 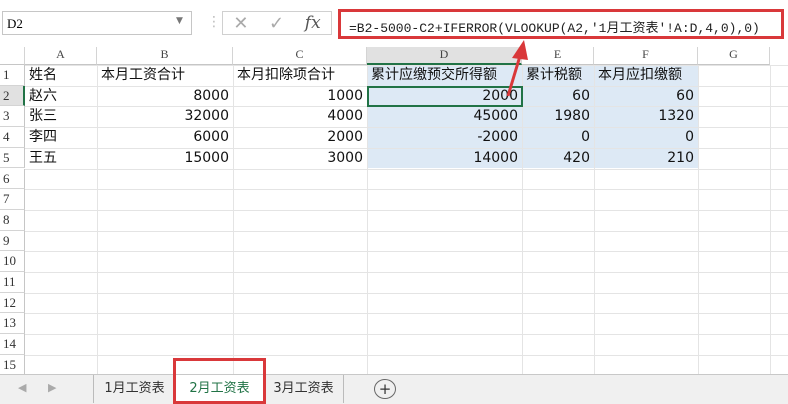 What do you see at coordinates (219, 381) in the screenshot?
I see `tab-highlight-box` at bounding box center [219, 381].